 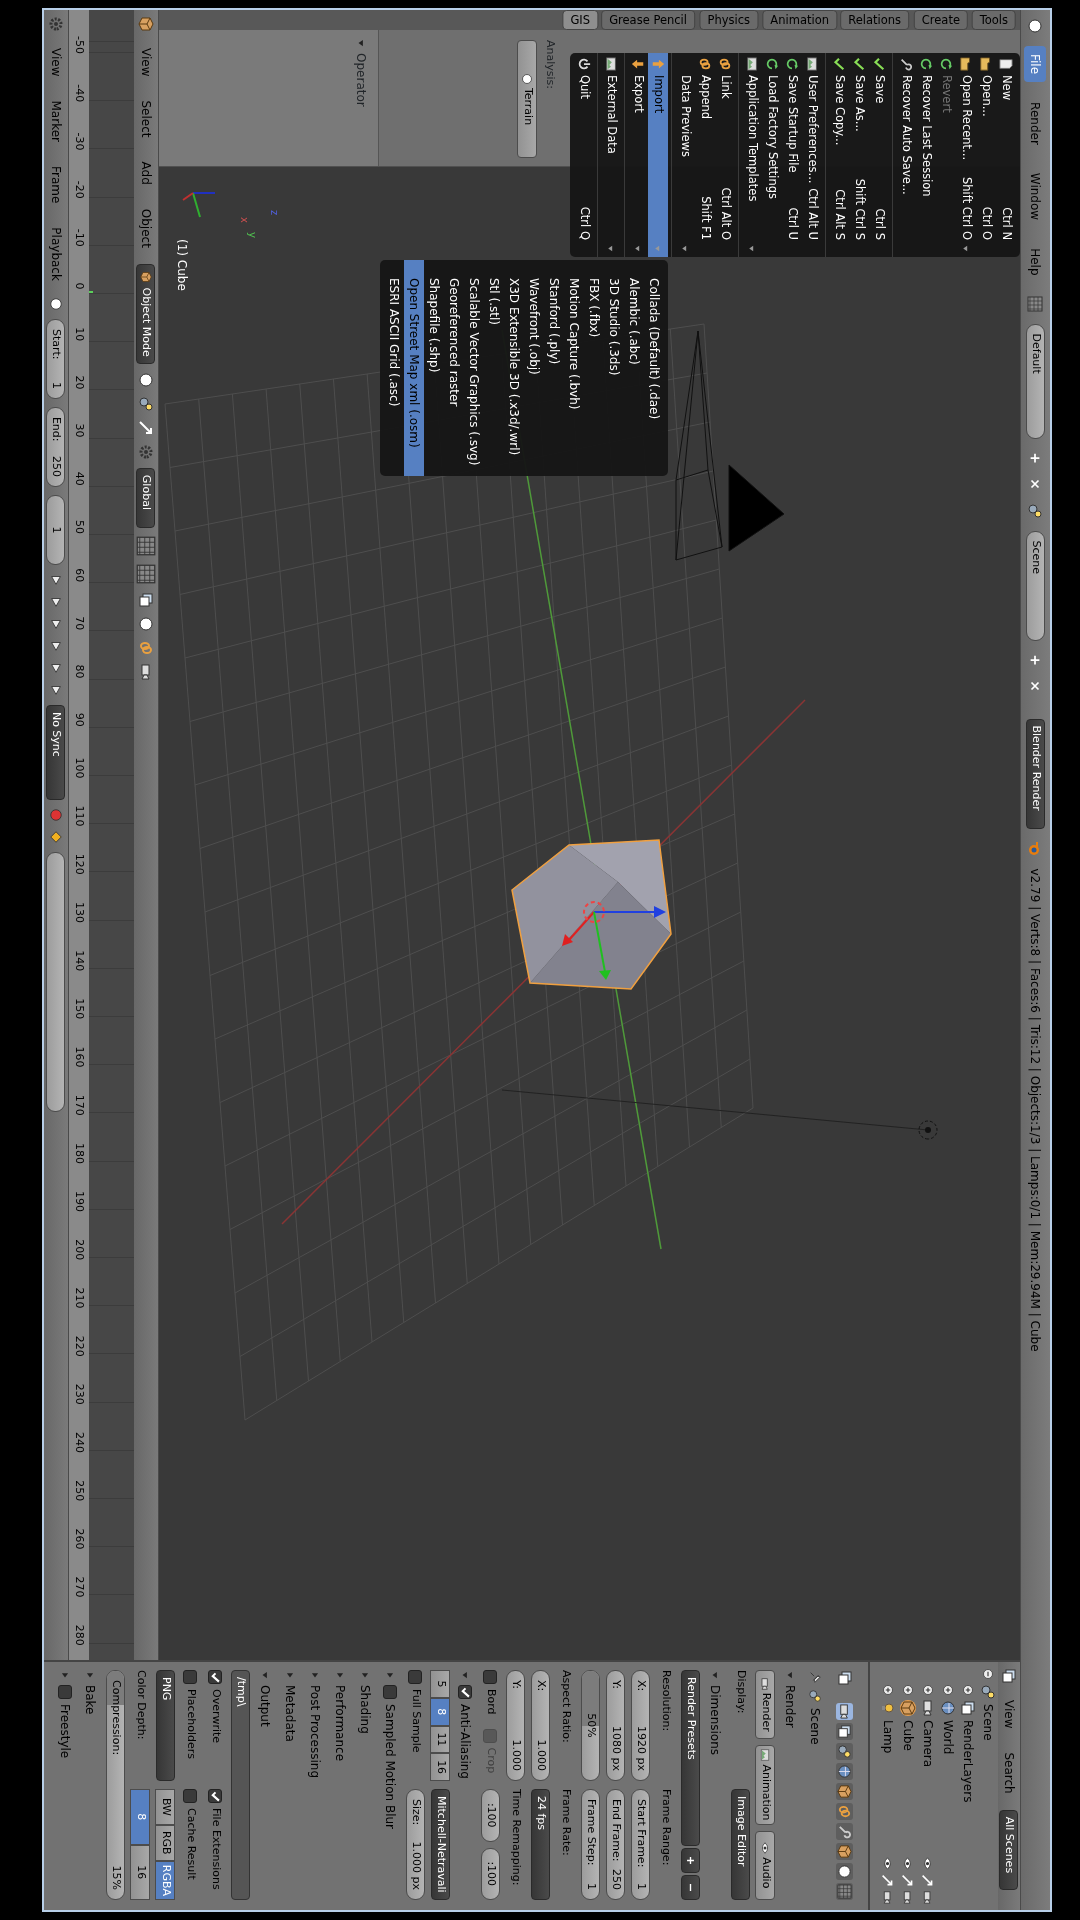 I want to click on menu-item: Link Ctrl Alt O, so click(x=725, y=155).